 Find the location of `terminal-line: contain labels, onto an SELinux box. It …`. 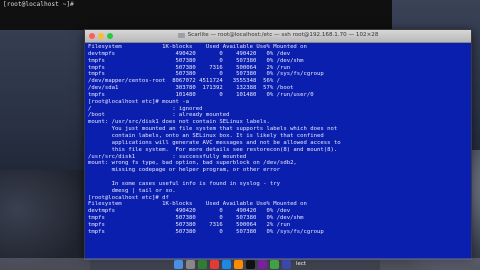

terminal-line: contain labels, onto an SELinux box. It … is located at coordinates (206, 135).